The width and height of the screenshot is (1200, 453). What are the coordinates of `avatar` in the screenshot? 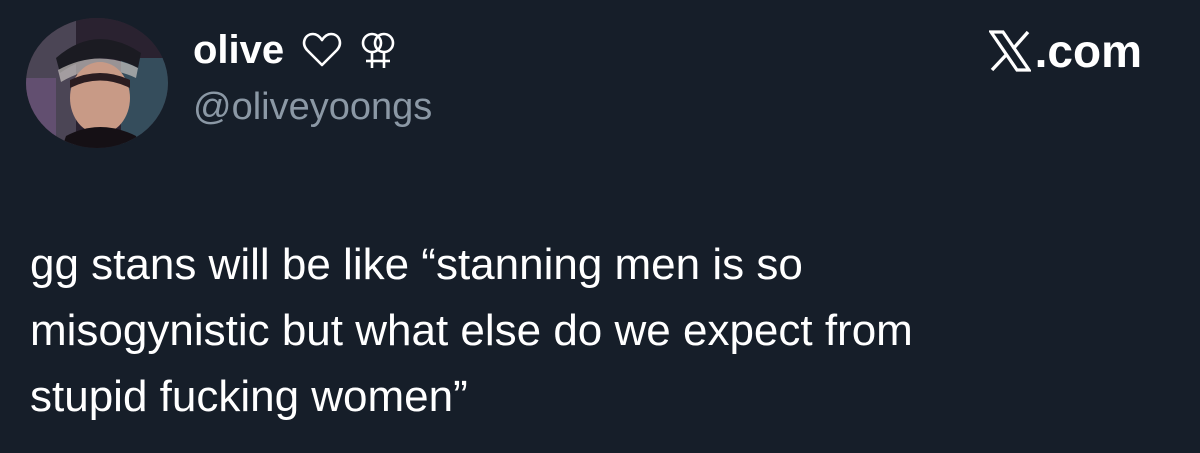 It's located at (97, 83).